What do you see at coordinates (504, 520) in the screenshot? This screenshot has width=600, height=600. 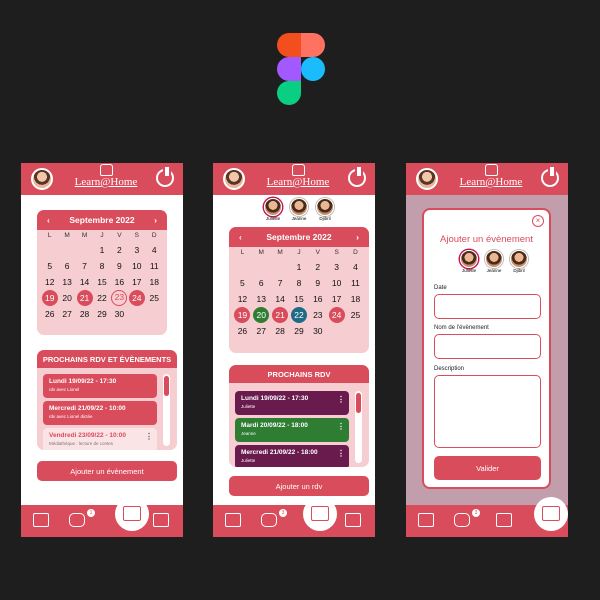 I see `calendar-icon` at bounding box center [504, 520].